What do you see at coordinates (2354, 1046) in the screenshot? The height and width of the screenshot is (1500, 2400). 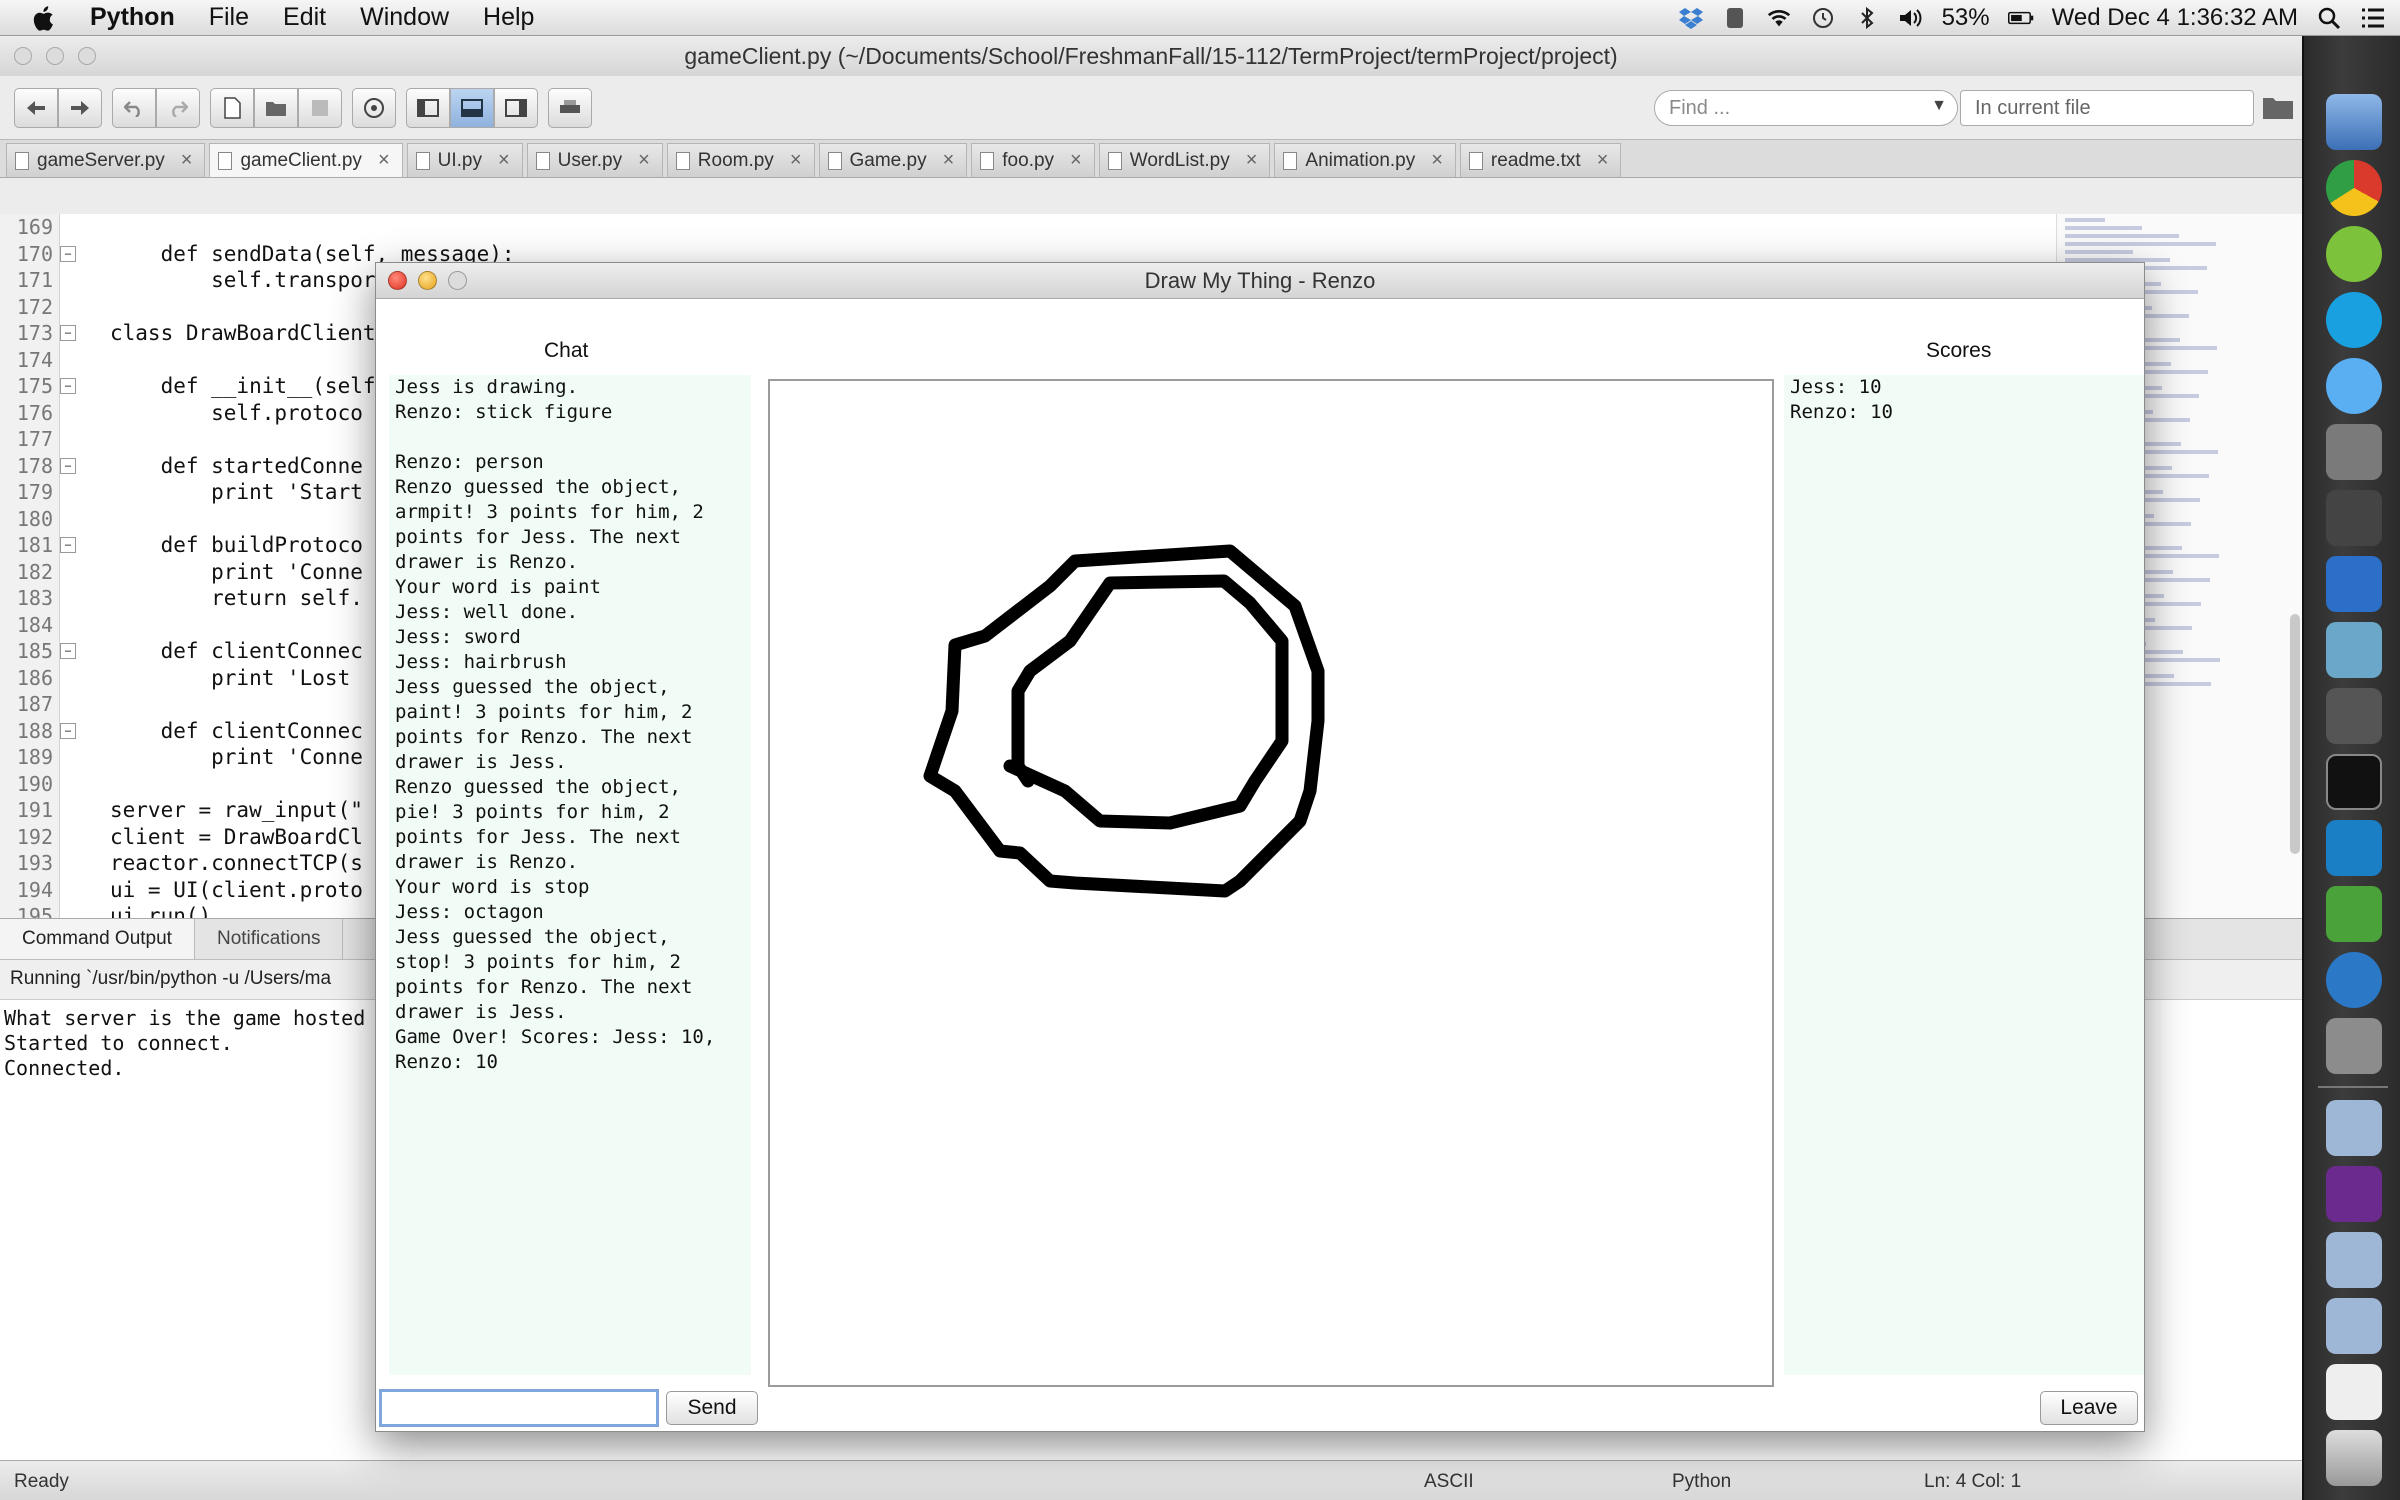 I see `launchpad-dock-icon` at bounding box center [2354, 1046].